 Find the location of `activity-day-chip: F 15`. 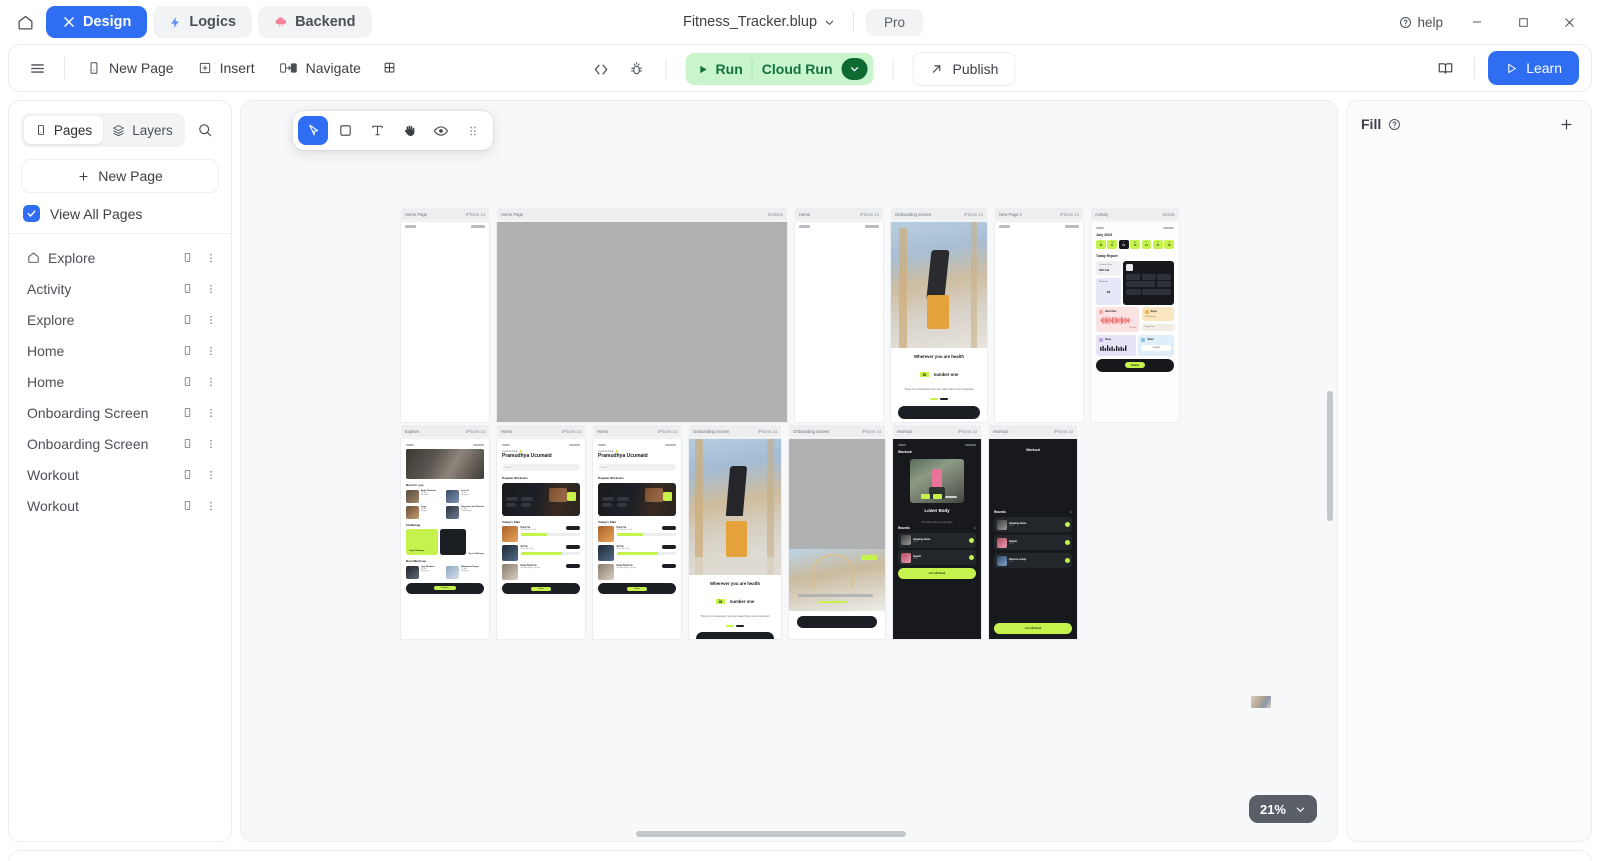

activity-day-chip: F 15 is located at coordinates (1157, 245).